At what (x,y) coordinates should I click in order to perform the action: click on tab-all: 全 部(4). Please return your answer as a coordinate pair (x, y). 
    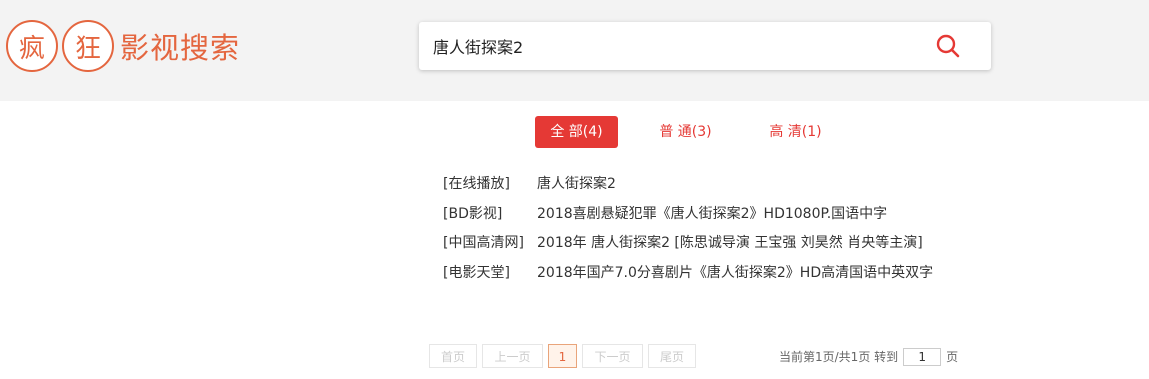
    Looking at the image, I should click on (576, 132).